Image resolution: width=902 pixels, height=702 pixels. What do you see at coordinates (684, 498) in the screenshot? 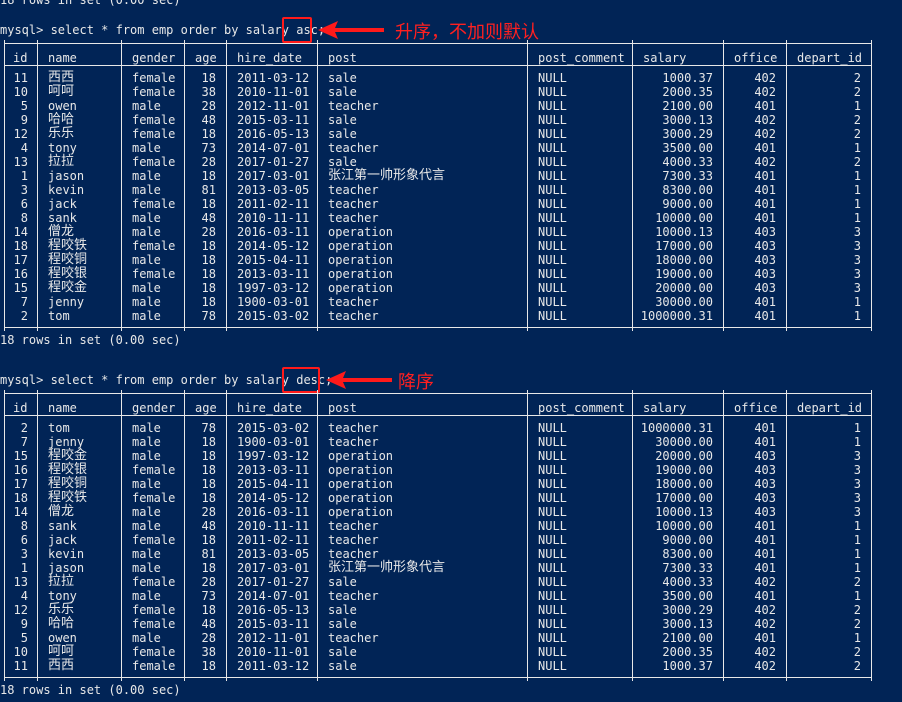
I see `cell-salary: 17000.00` at bounding box center [684, 498].